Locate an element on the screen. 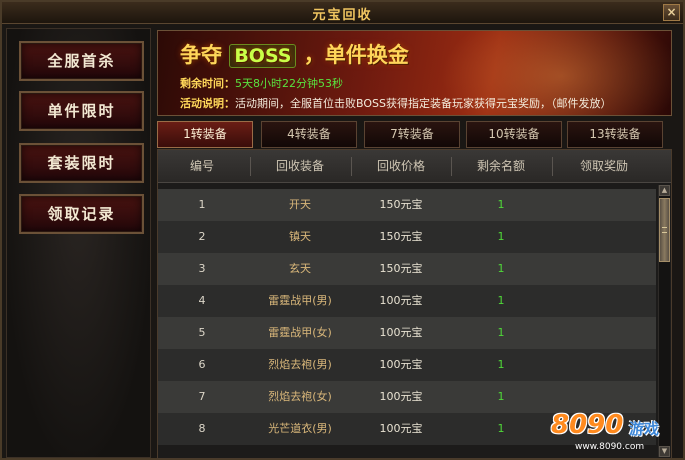 This screenshot has height=460, width=685. table-row: 5 雷霆战甲(女) 100元宝 1 is located at coordinates (407, 333).